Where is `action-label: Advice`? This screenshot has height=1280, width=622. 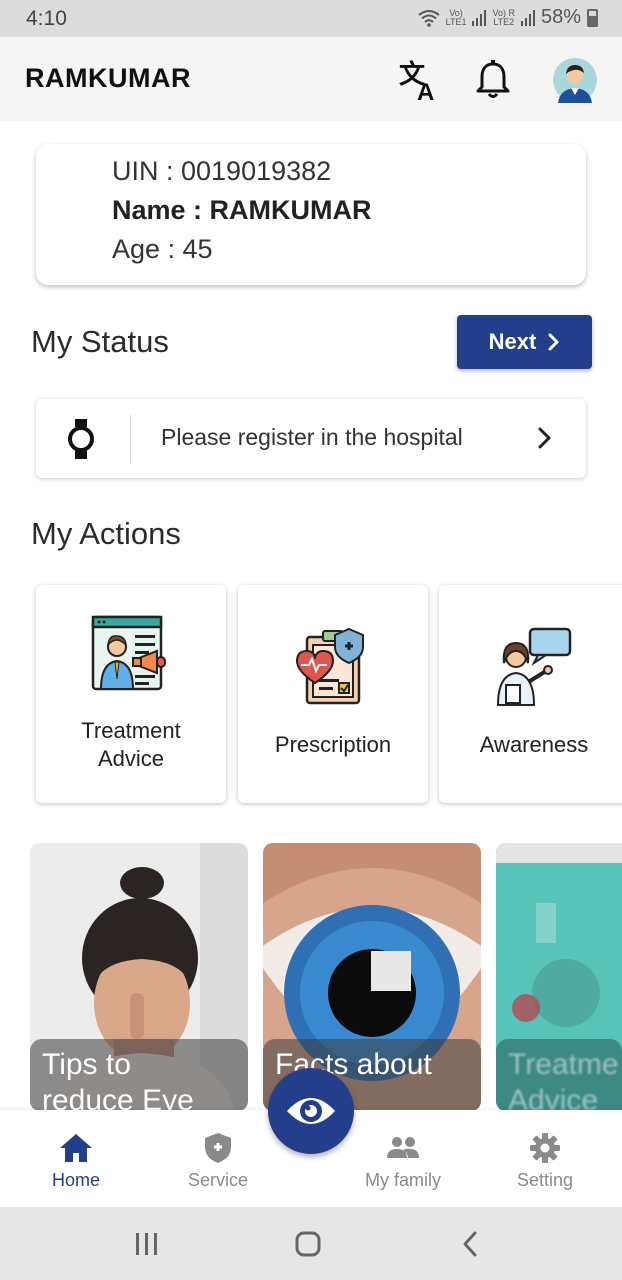 action-label: Advice is located at coordinates (131, 758).